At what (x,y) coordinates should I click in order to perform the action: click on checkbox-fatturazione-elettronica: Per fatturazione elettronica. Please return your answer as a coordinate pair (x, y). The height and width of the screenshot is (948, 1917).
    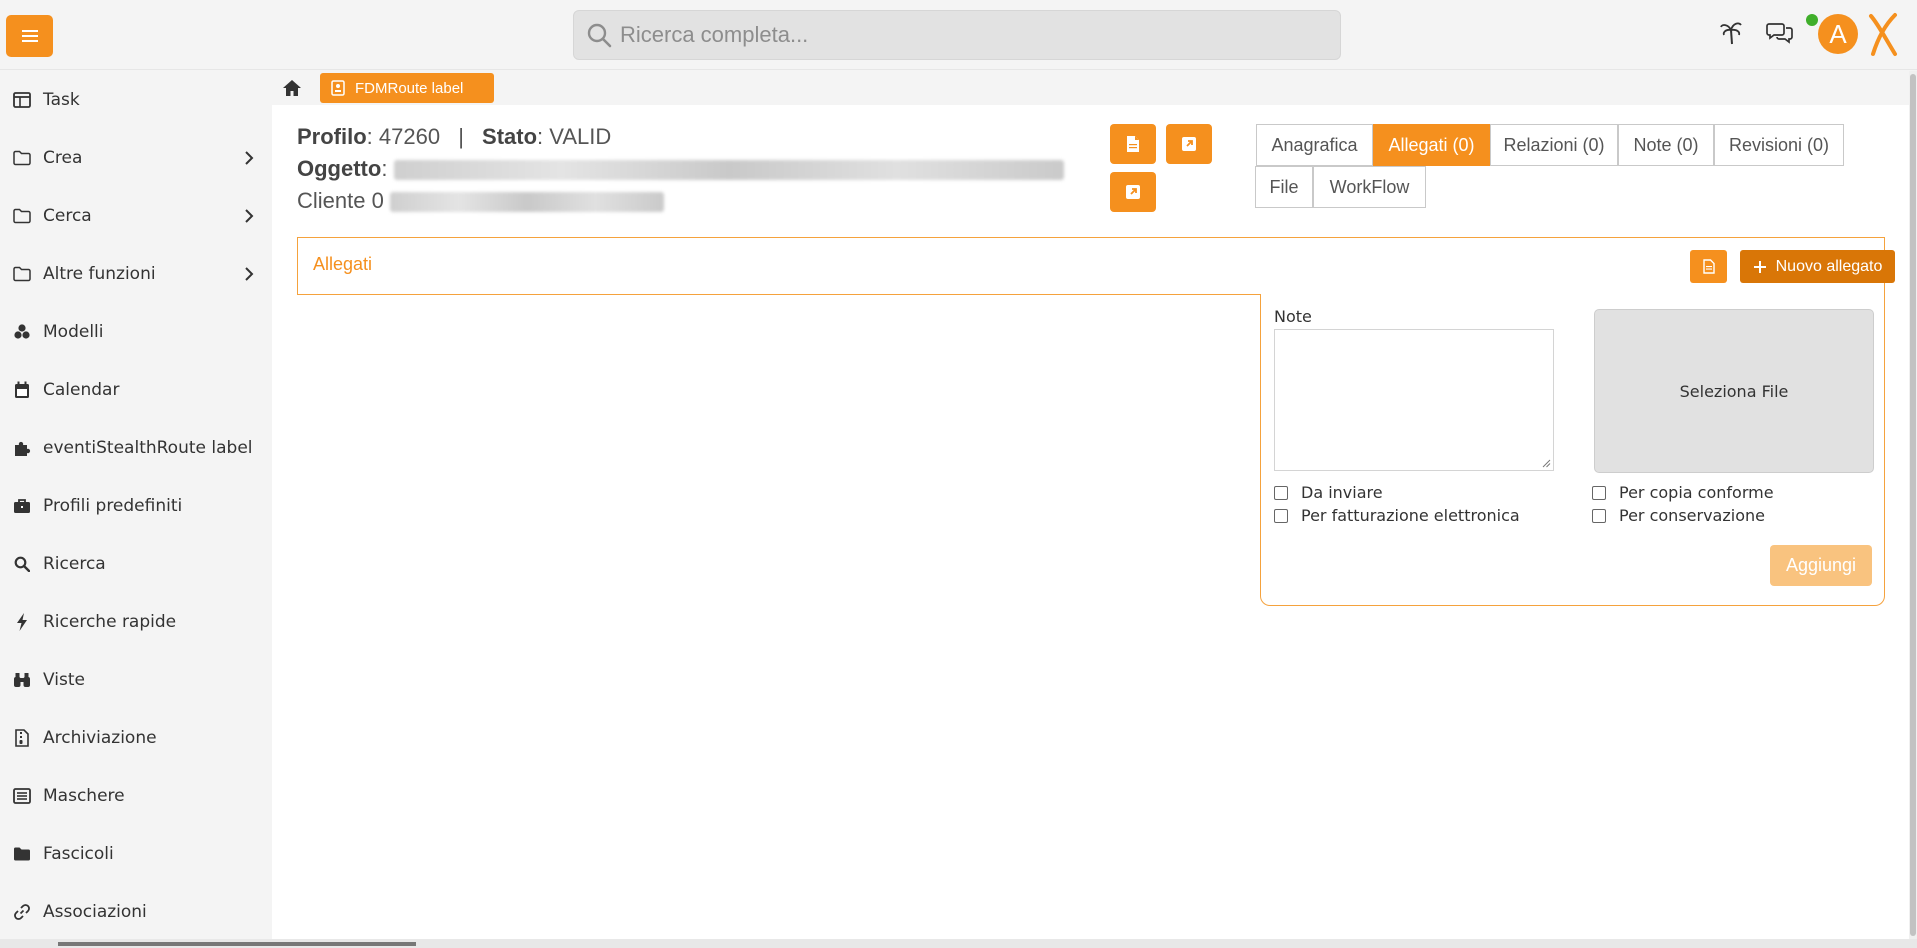
    Looking at the image, I should click on (1397, 515).